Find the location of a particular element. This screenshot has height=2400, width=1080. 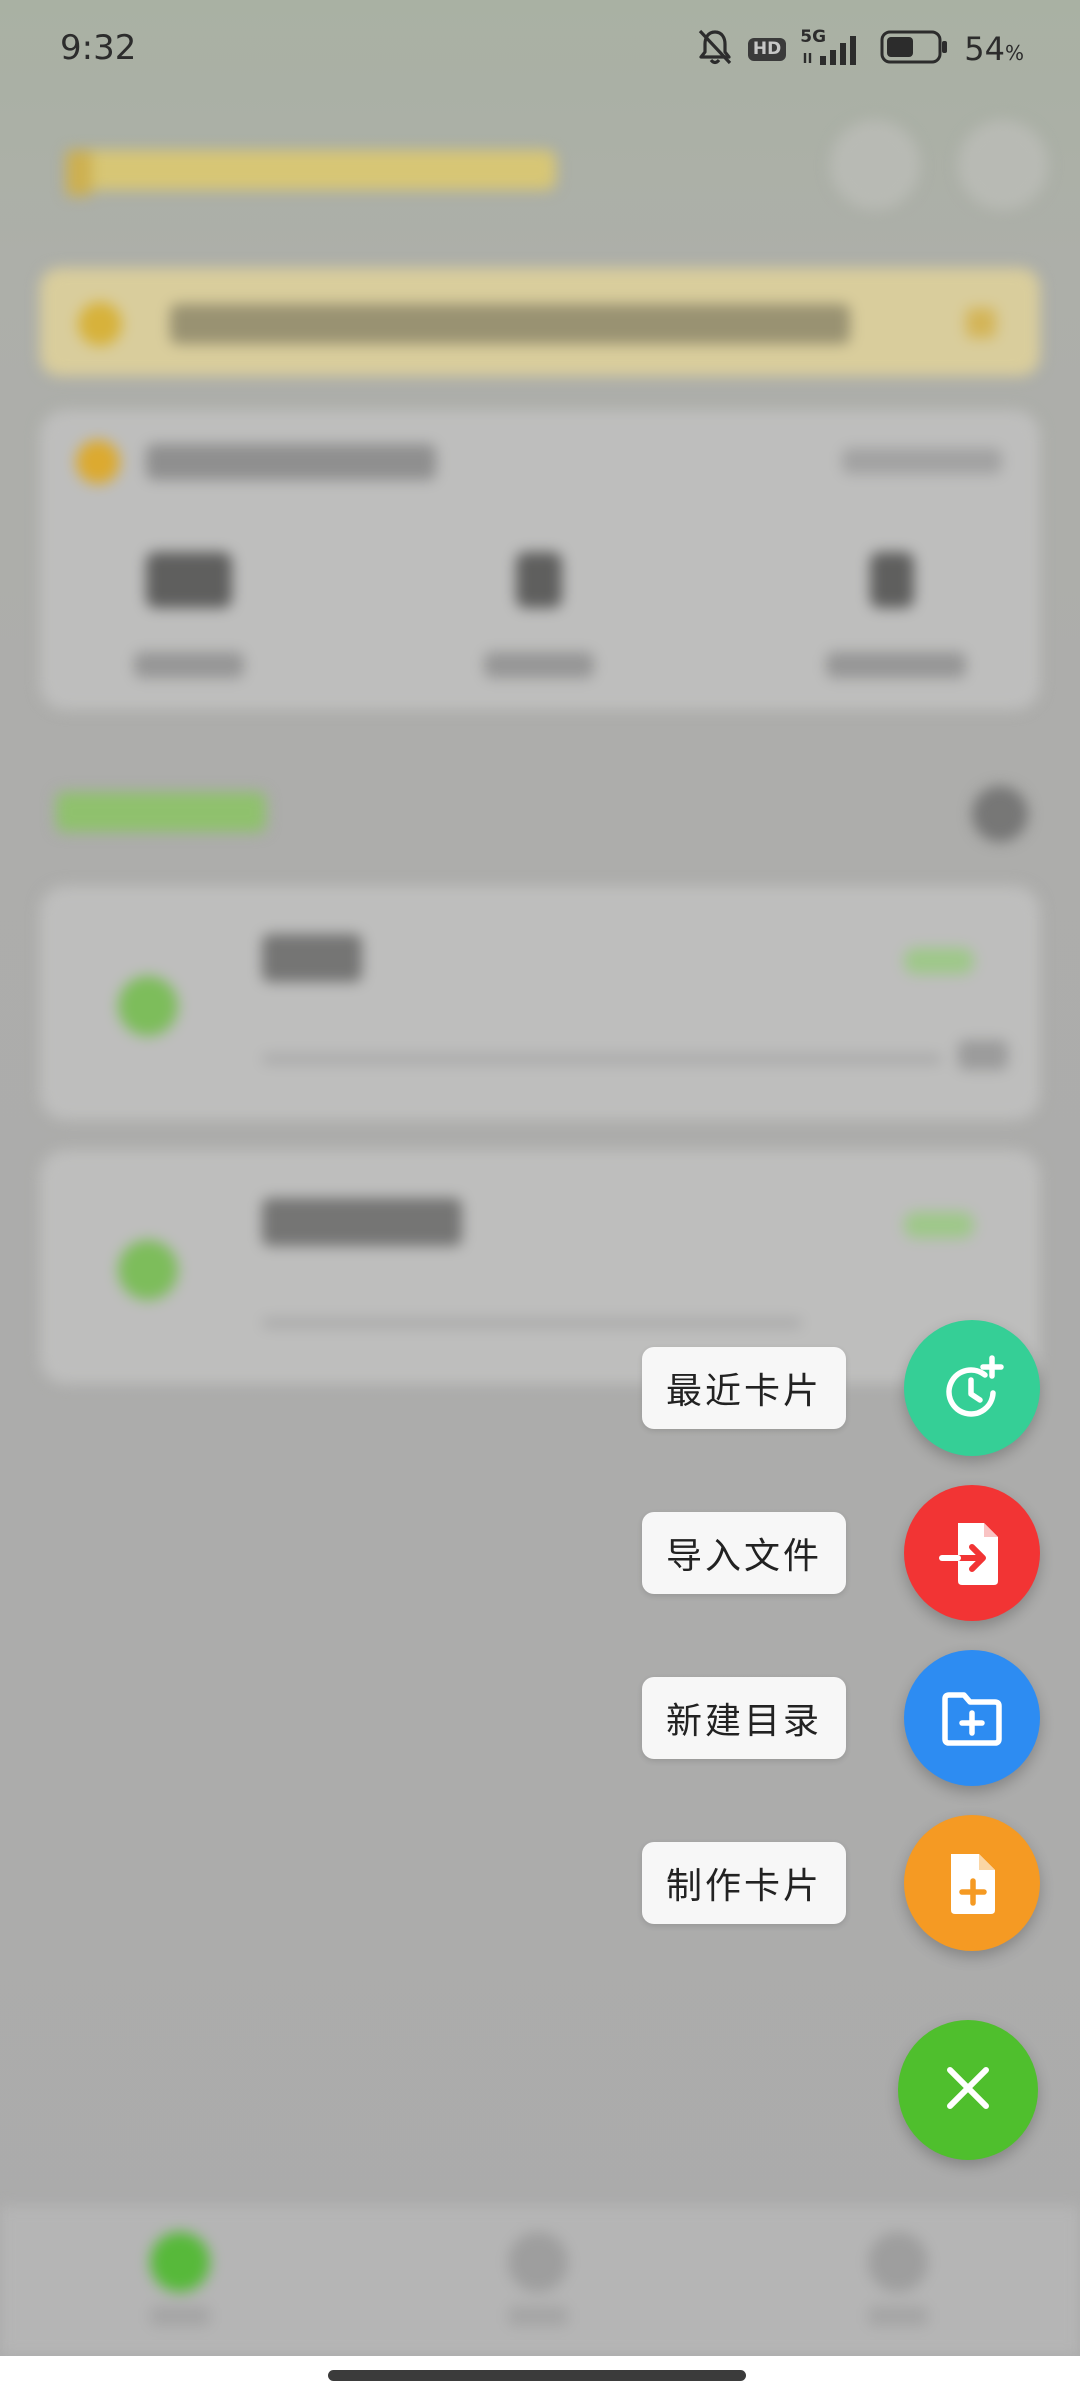

status-bar: 9:32 HD 5G 54% is located at coordinates (540, 50).